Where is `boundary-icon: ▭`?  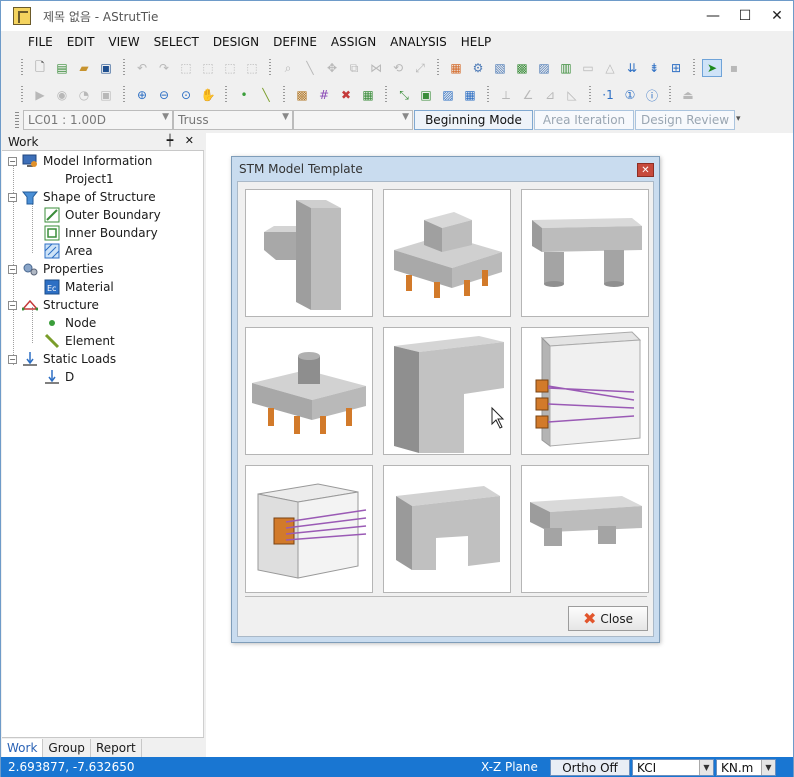
boundary-icon: ▭ is located at coordinates (588, 68).